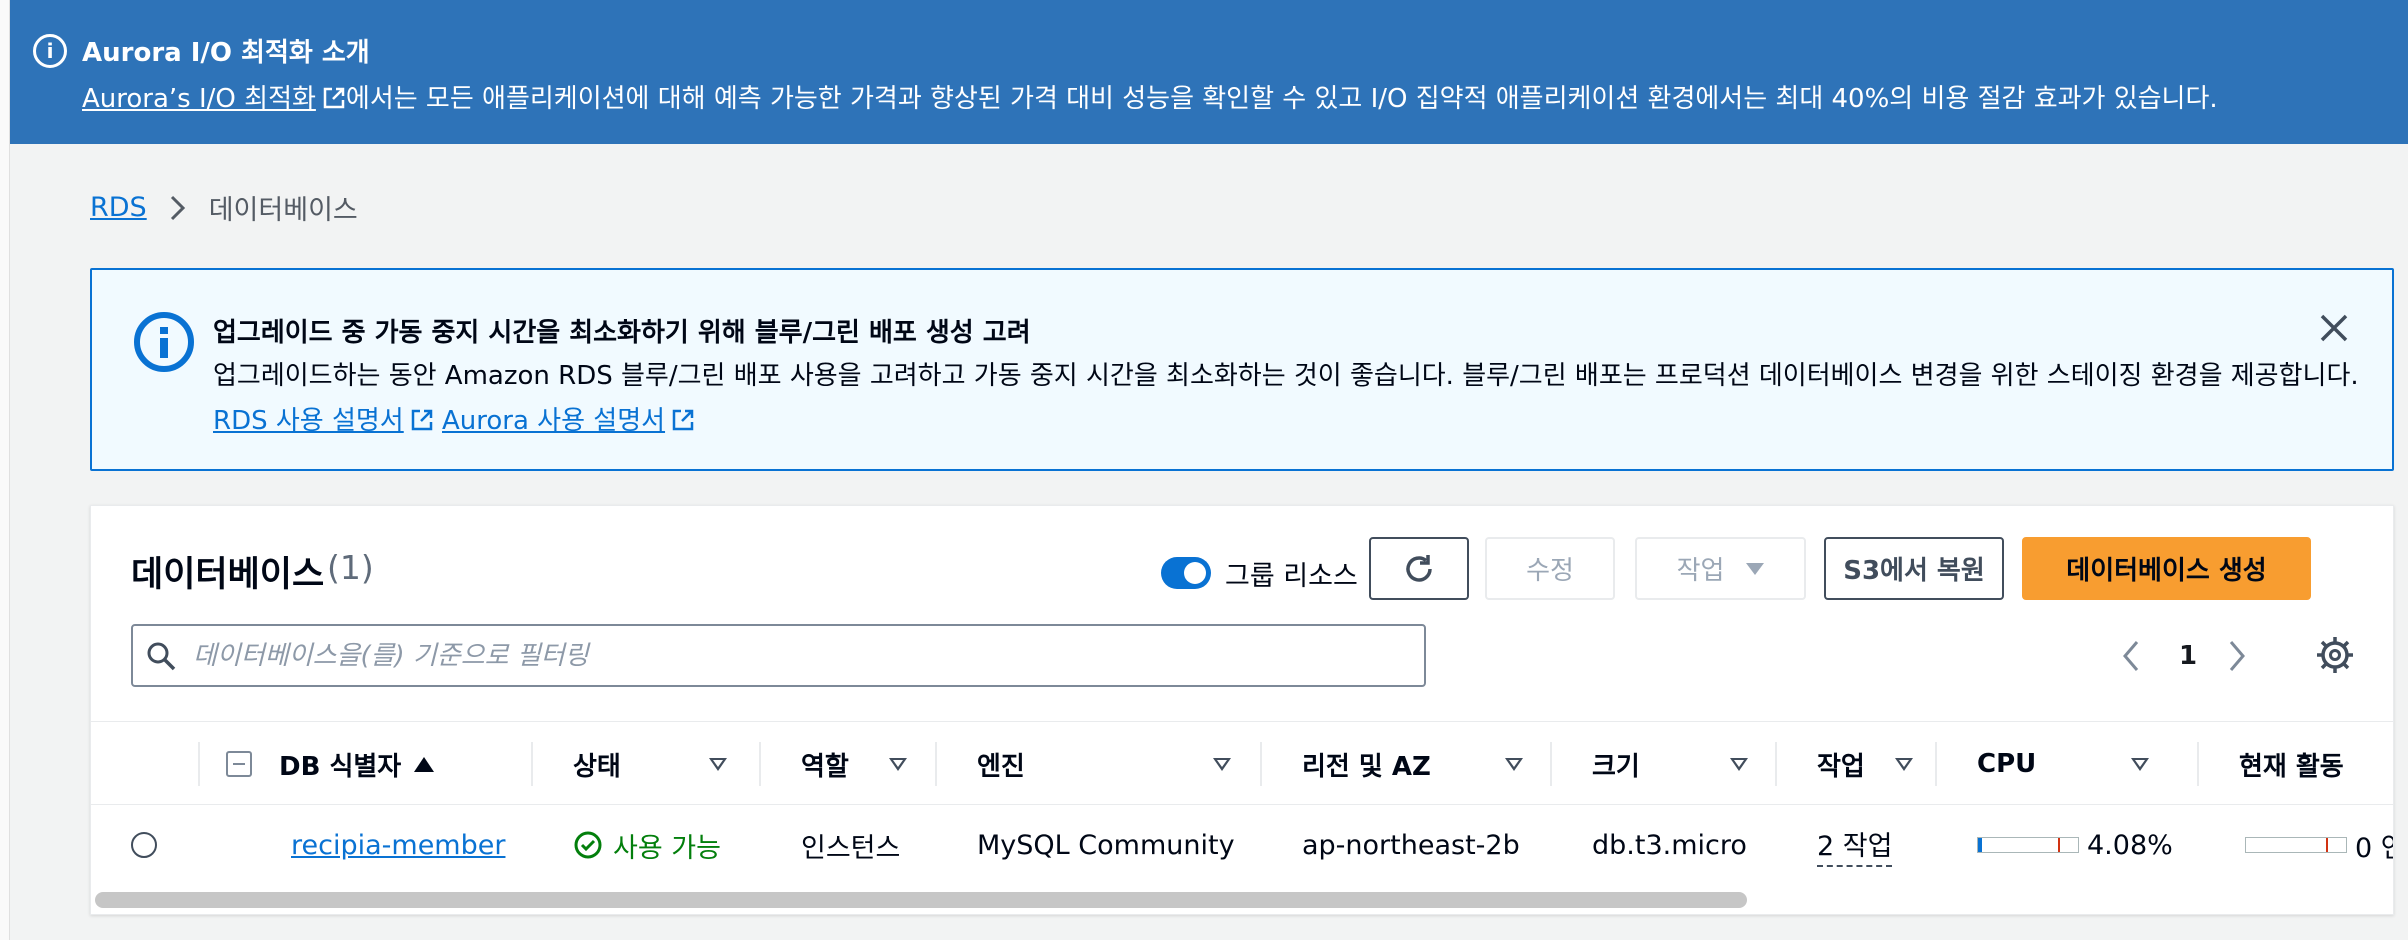 Image resolution: width=2408 pixels, height=940 pixels. What do you see at coordinates (161, 656) in the screenshot?
I see `search-icon` at bounding box center [161, 656].